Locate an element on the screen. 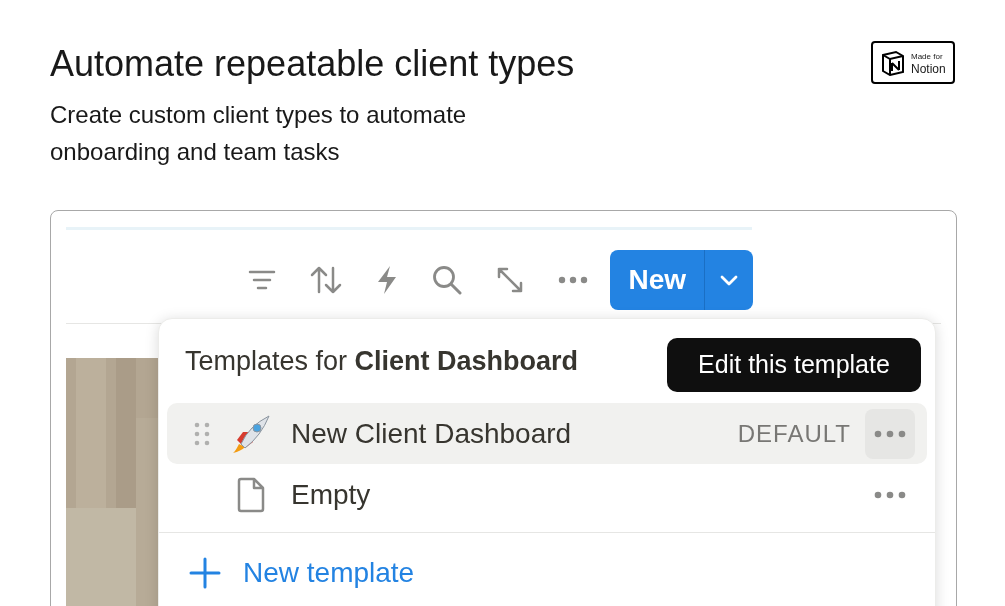  template-row: Empty is located at coordinates (547, 494).